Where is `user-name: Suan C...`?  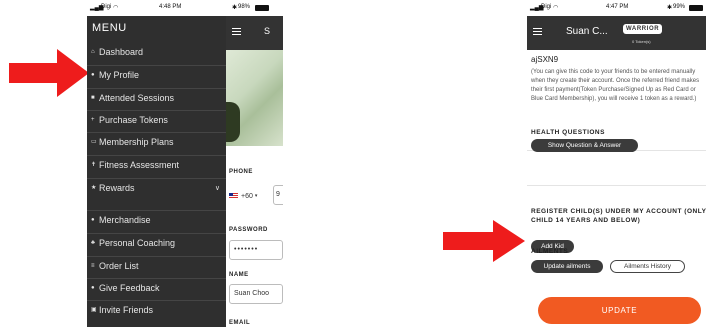
user-name: Suan C... is located at coordinates (587, 31).